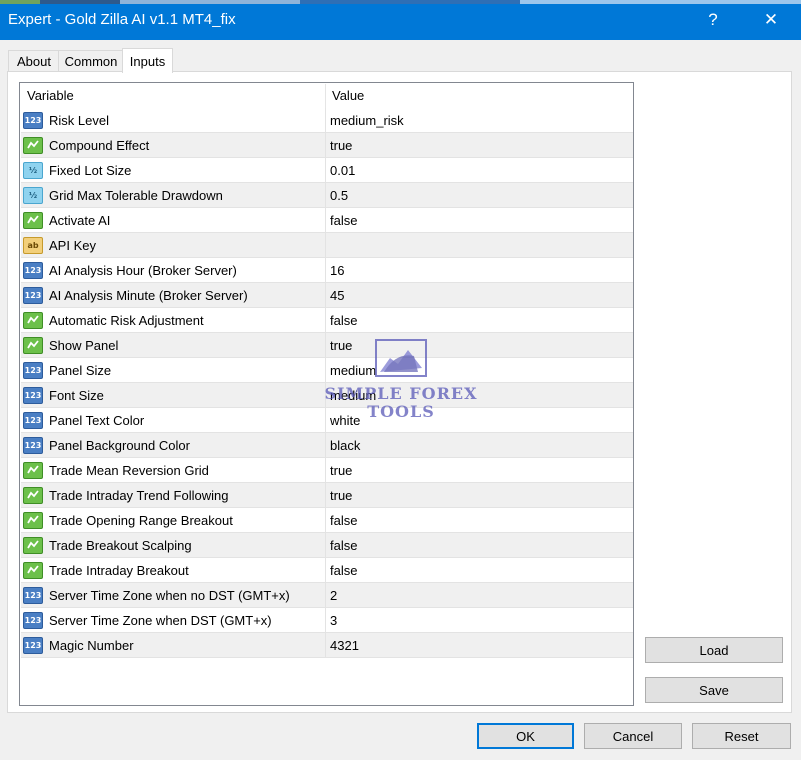  I want to click on tab-inputs: Inputs, so click(147, 60).